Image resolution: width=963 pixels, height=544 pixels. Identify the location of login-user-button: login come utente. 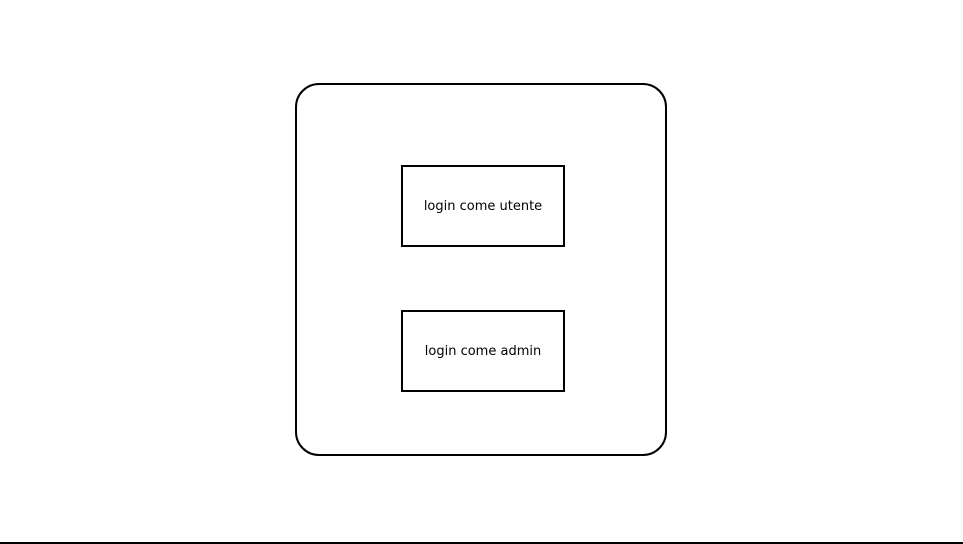
(483, 206).